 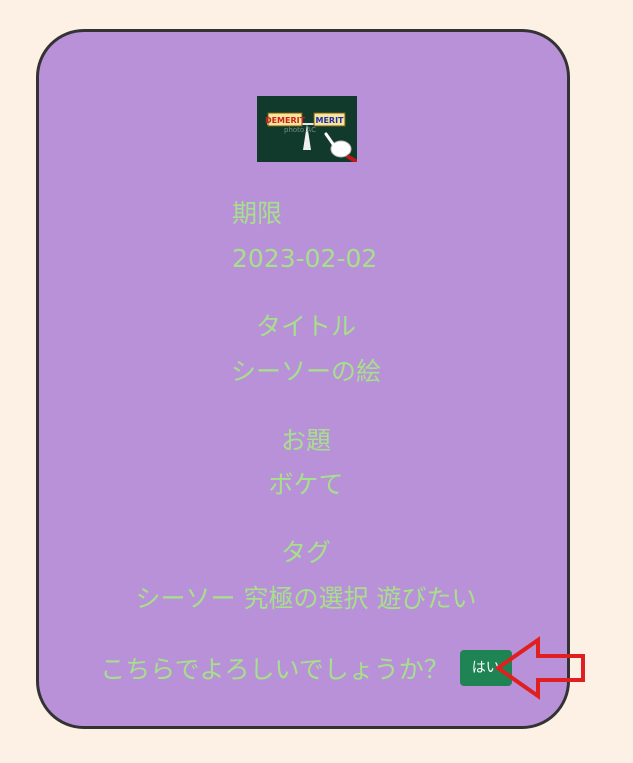 I want to click on confirm-row: こちらでよろしいでしょうか？ はい, so click(x=306, y=668).